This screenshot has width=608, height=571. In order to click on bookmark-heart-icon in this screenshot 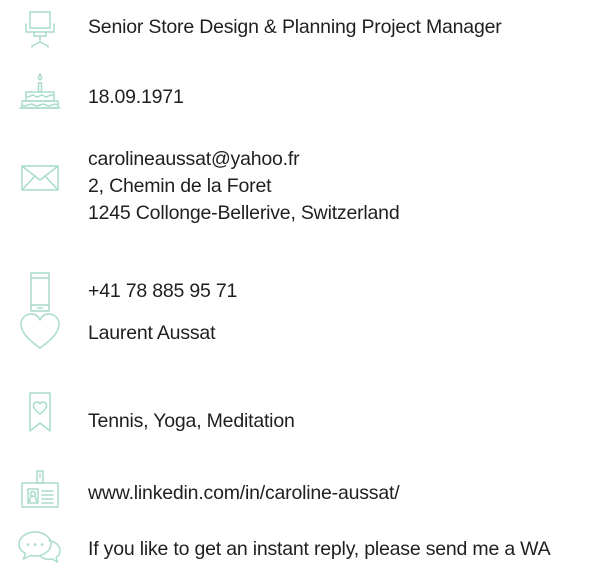, I will do `click(40, 412)`.